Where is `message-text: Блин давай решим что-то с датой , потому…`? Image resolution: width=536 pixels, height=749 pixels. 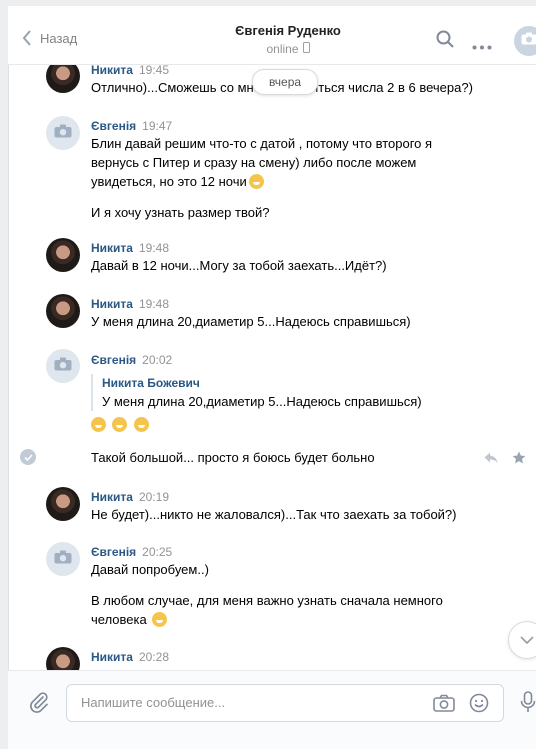
message-text: Блин давай решим что-то с датой , потому… is located at coordinates (303, 178).